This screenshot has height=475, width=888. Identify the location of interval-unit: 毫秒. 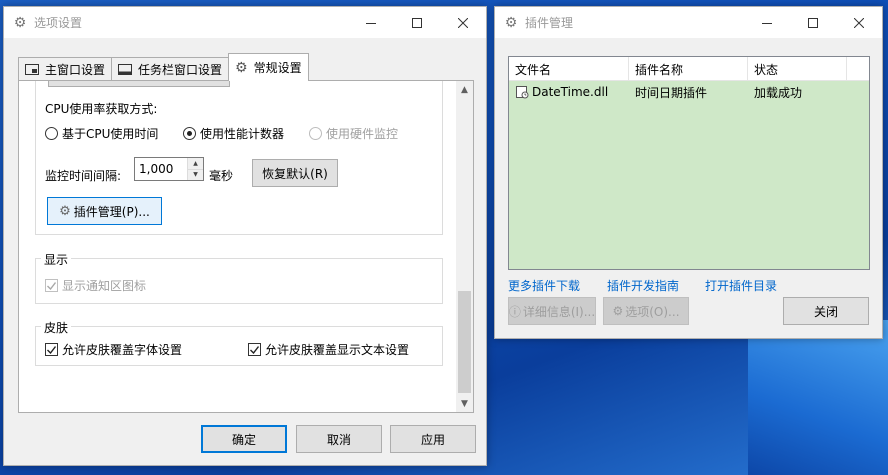
(221, 176).